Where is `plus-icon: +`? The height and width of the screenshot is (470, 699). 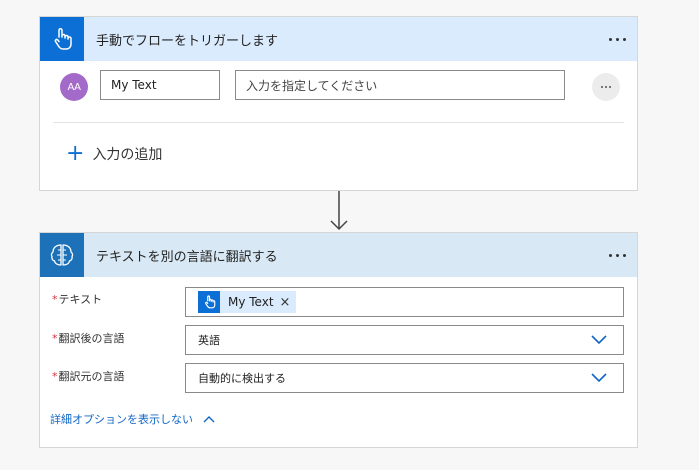
plus-icon: + is located at coordinates (75, 153).